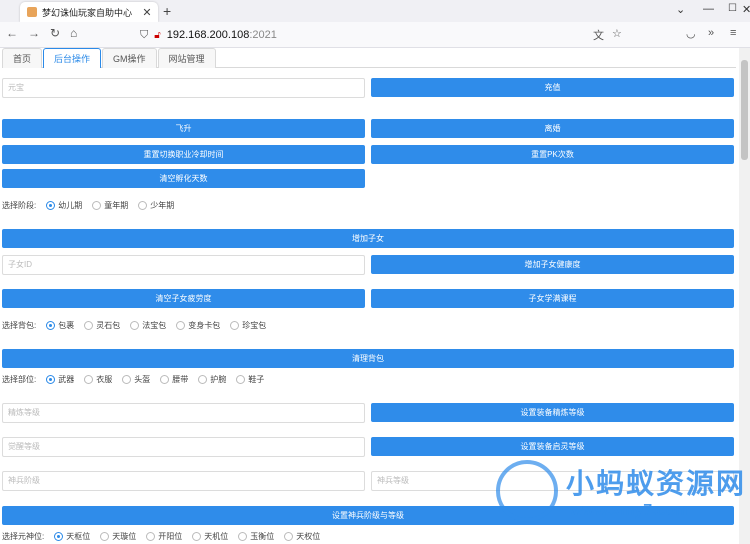  I want to click on awaken-level-input: 觉醒等级, so click(183, 447).